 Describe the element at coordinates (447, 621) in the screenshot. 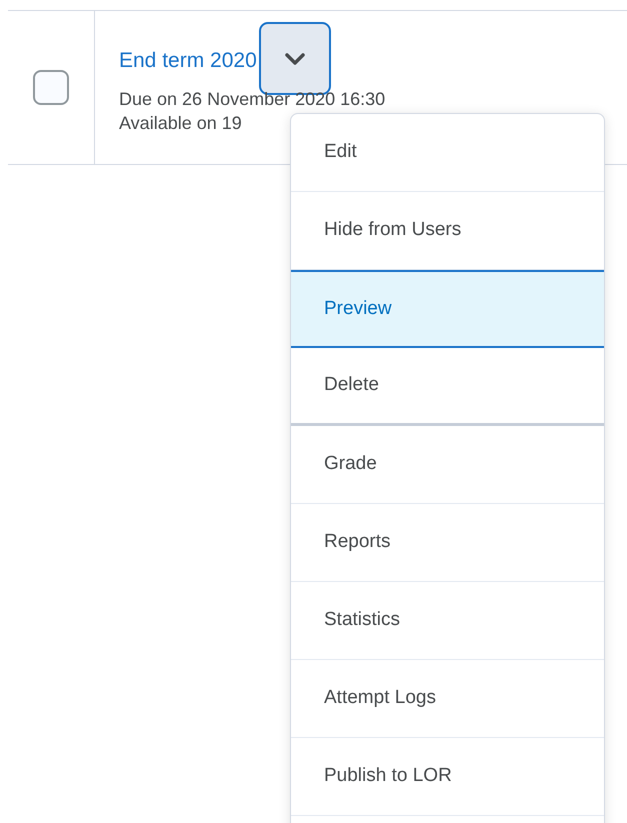

I see `menu-item: Statistics` at that location.